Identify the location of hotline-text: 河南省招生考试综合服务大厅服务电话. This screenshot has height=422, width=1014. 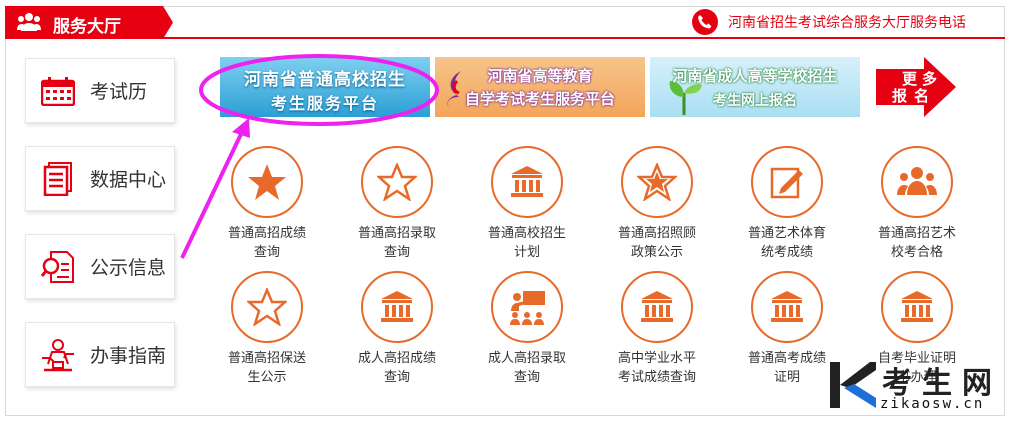
(847, 23).